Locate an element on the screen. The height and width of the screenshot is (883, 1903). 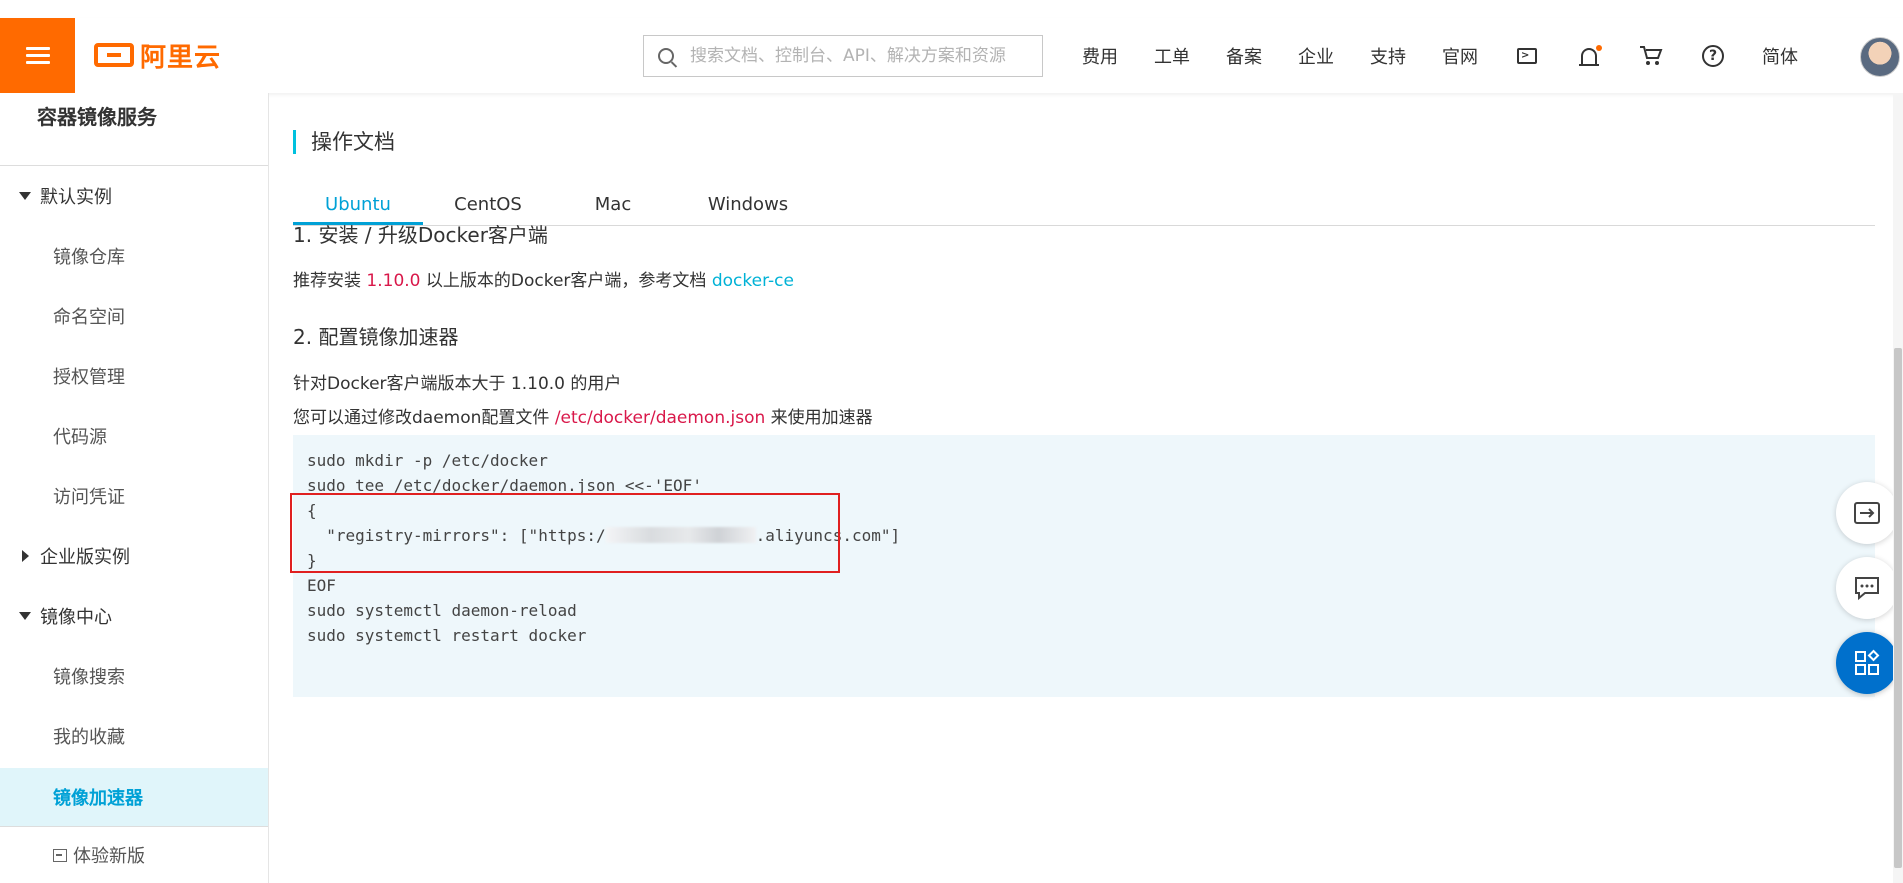
top-header: 阿里云 费用 工单 备案 企业 支持 官网 > ? 简体 is located at coordinates (951, 55).